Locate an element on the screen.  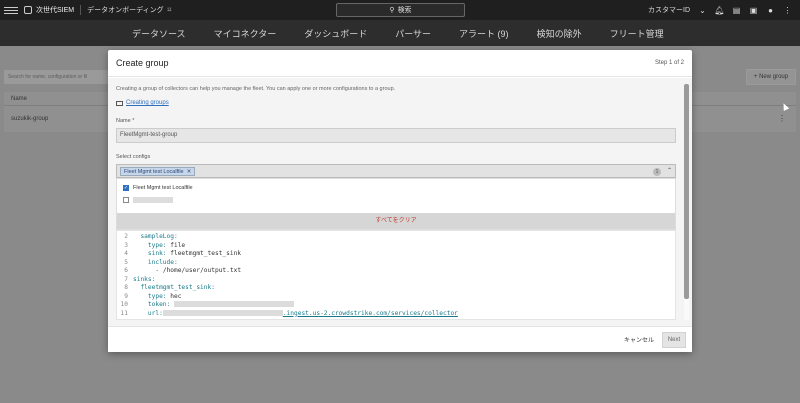
nav-item-parsers: パーサー is located at coordinates (413, 33).